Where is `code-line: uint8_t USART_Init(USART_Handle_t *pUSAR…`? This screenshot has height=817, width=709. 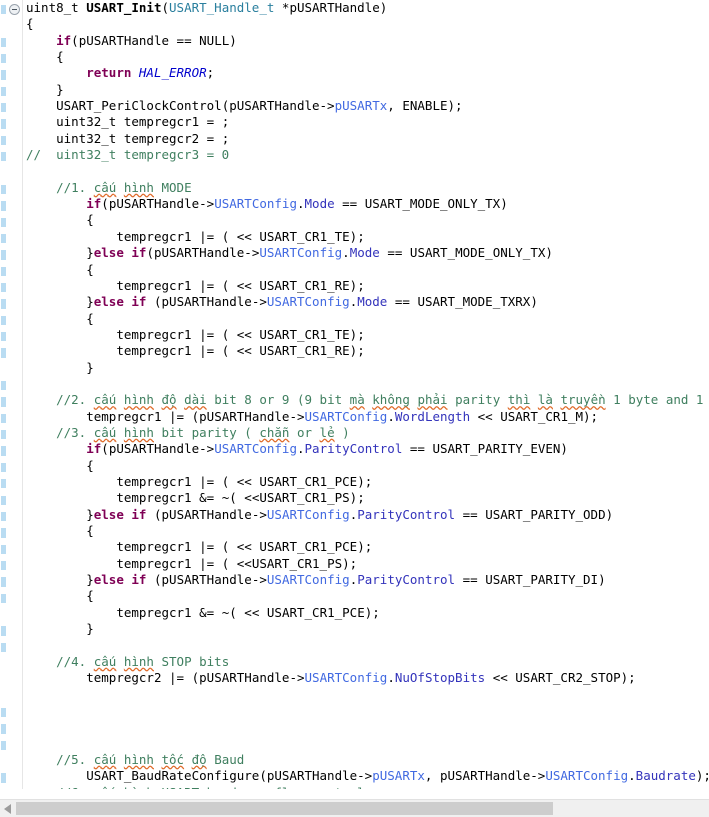
code-line: uint8_t USART_Init(USART_Handle_t *pUSAR… is located at coordinates (207, 7).